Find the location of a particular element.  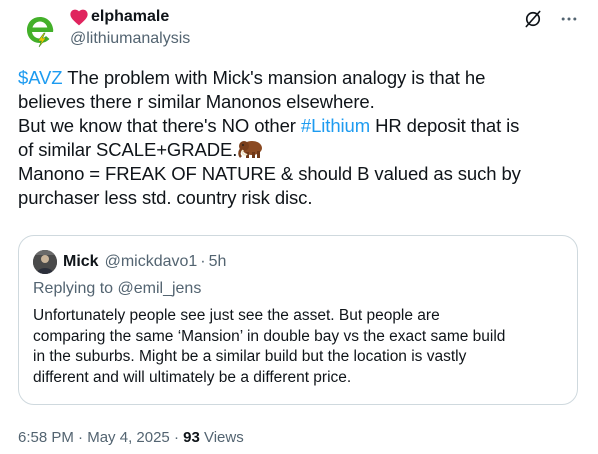

tweet-meta: 6:58 PM · May 4, 2025 · 93 Views is located at coordinates (131, 437).